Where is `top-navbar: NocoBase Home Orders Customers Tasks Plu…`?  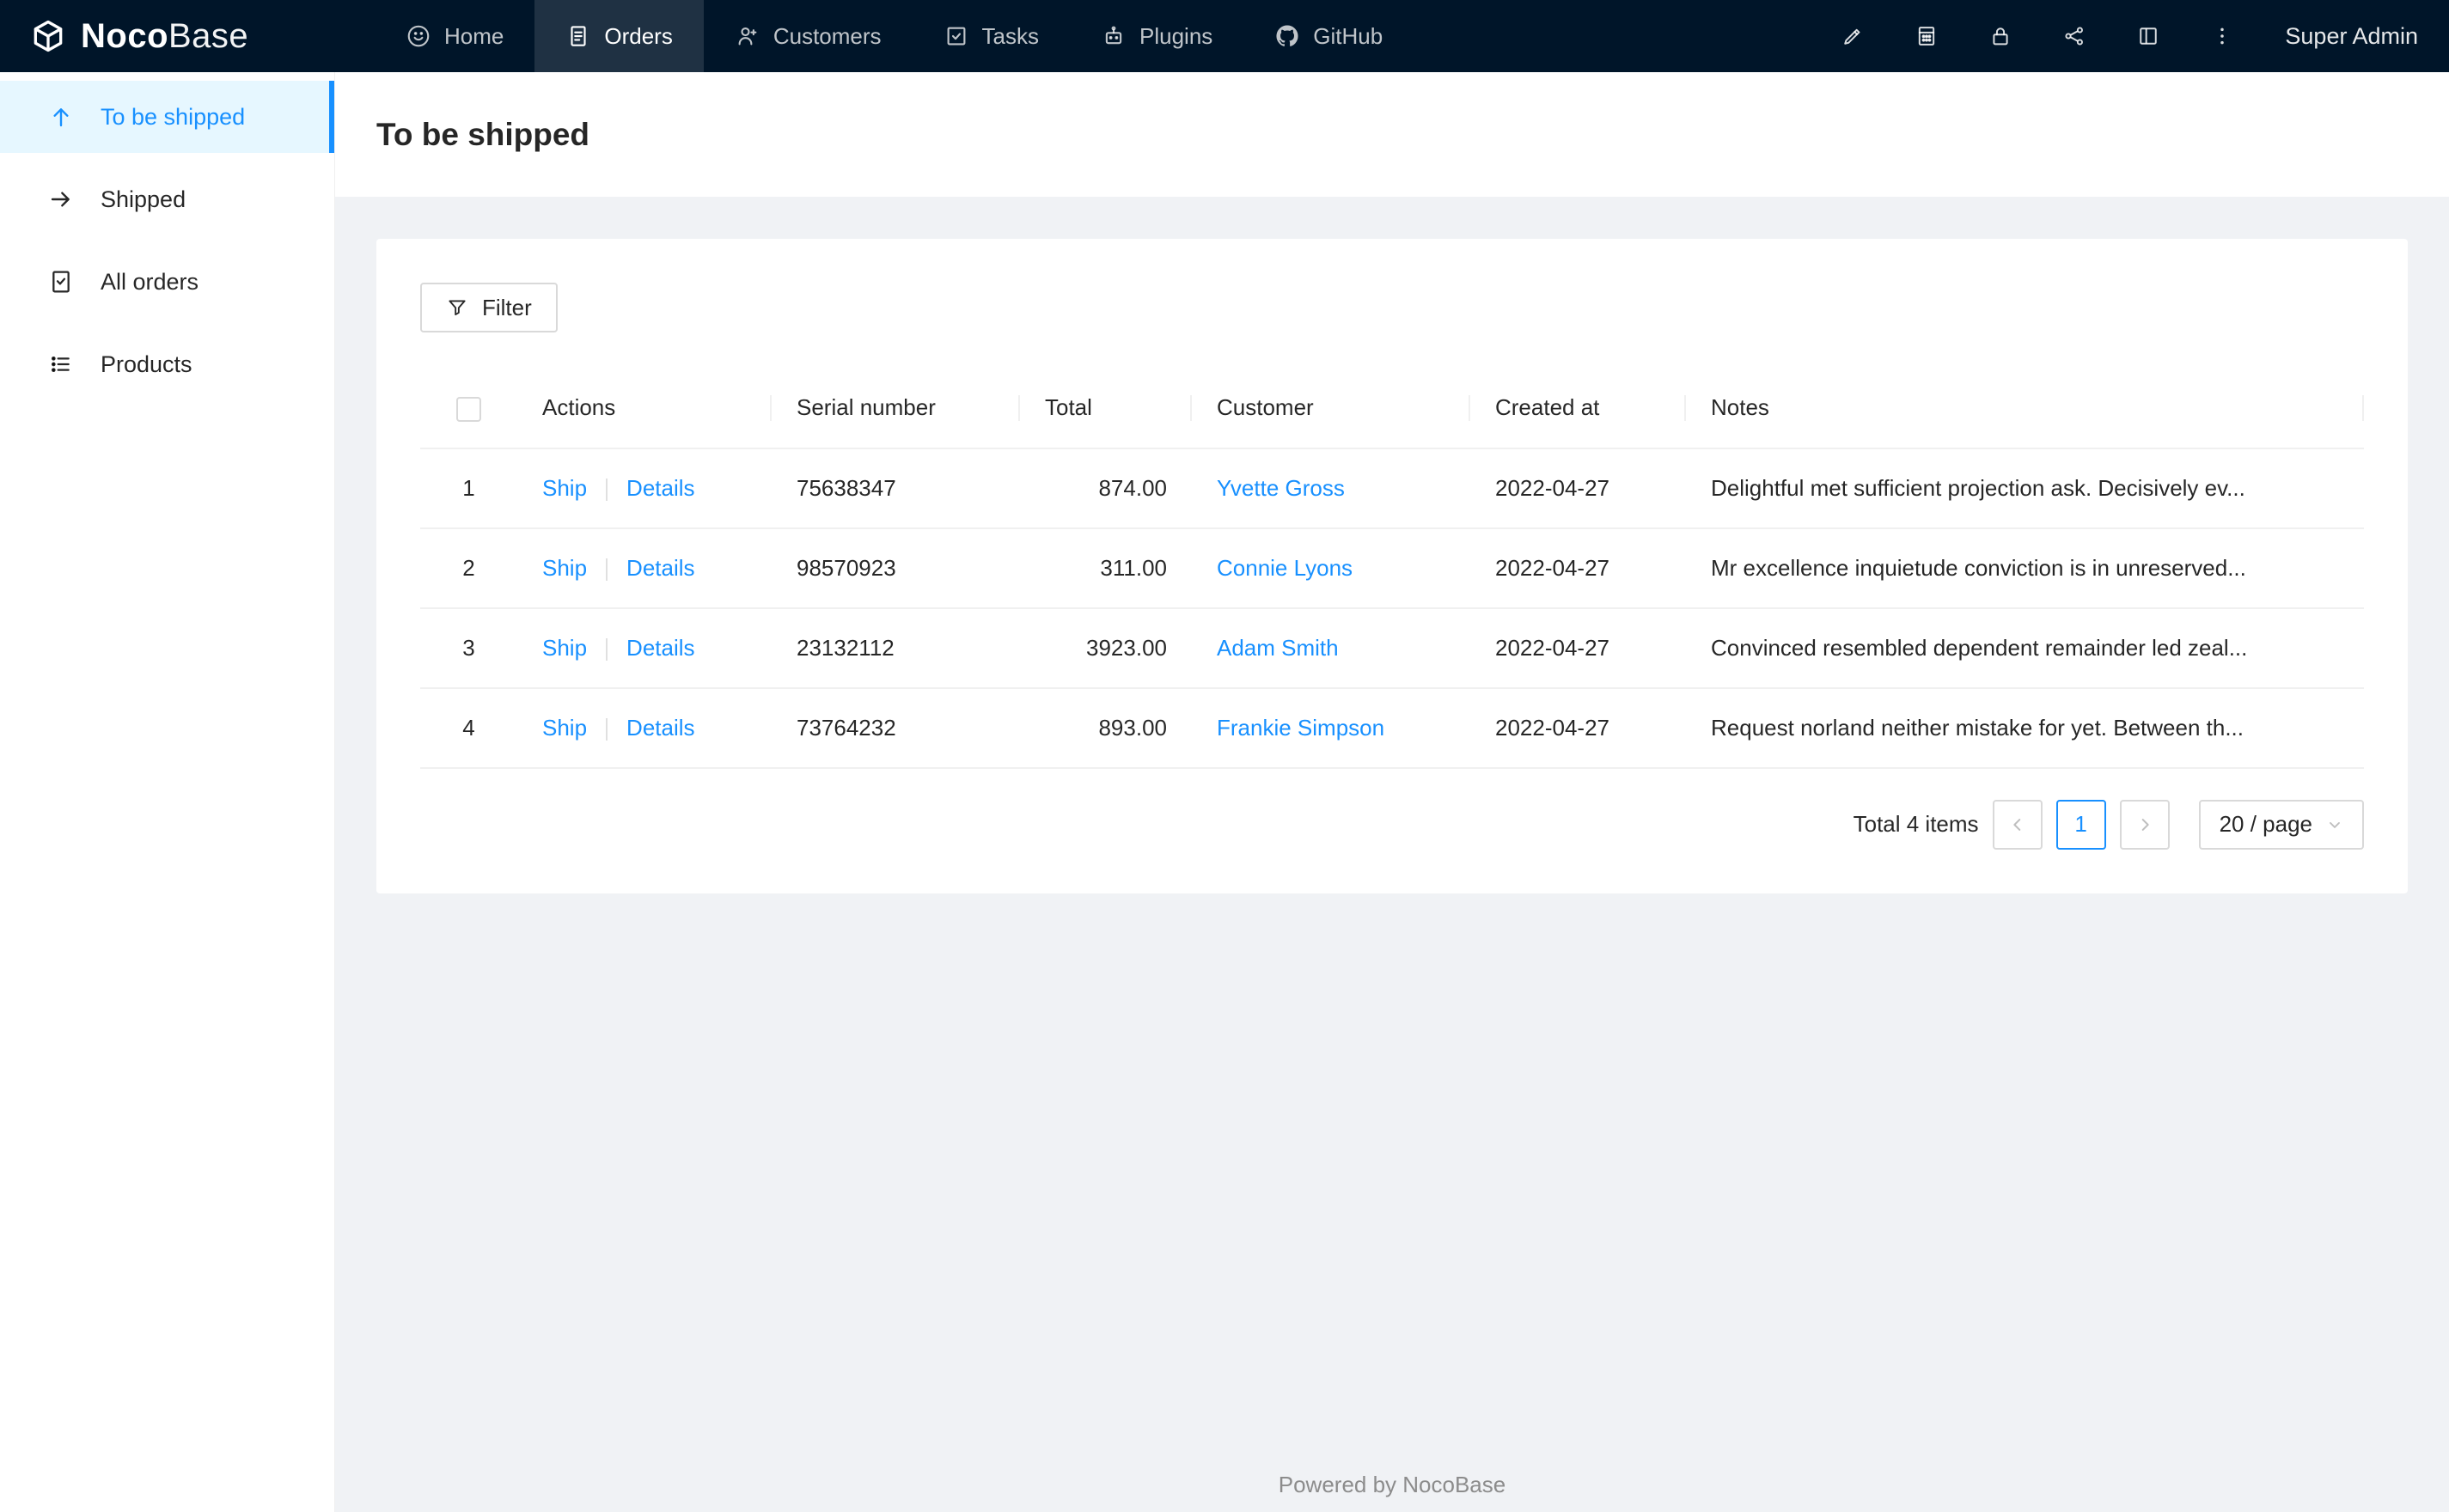
top-navbar: NocoBase Home Orders Customers Tasks Plu… is located at coordinates (1224, 36).